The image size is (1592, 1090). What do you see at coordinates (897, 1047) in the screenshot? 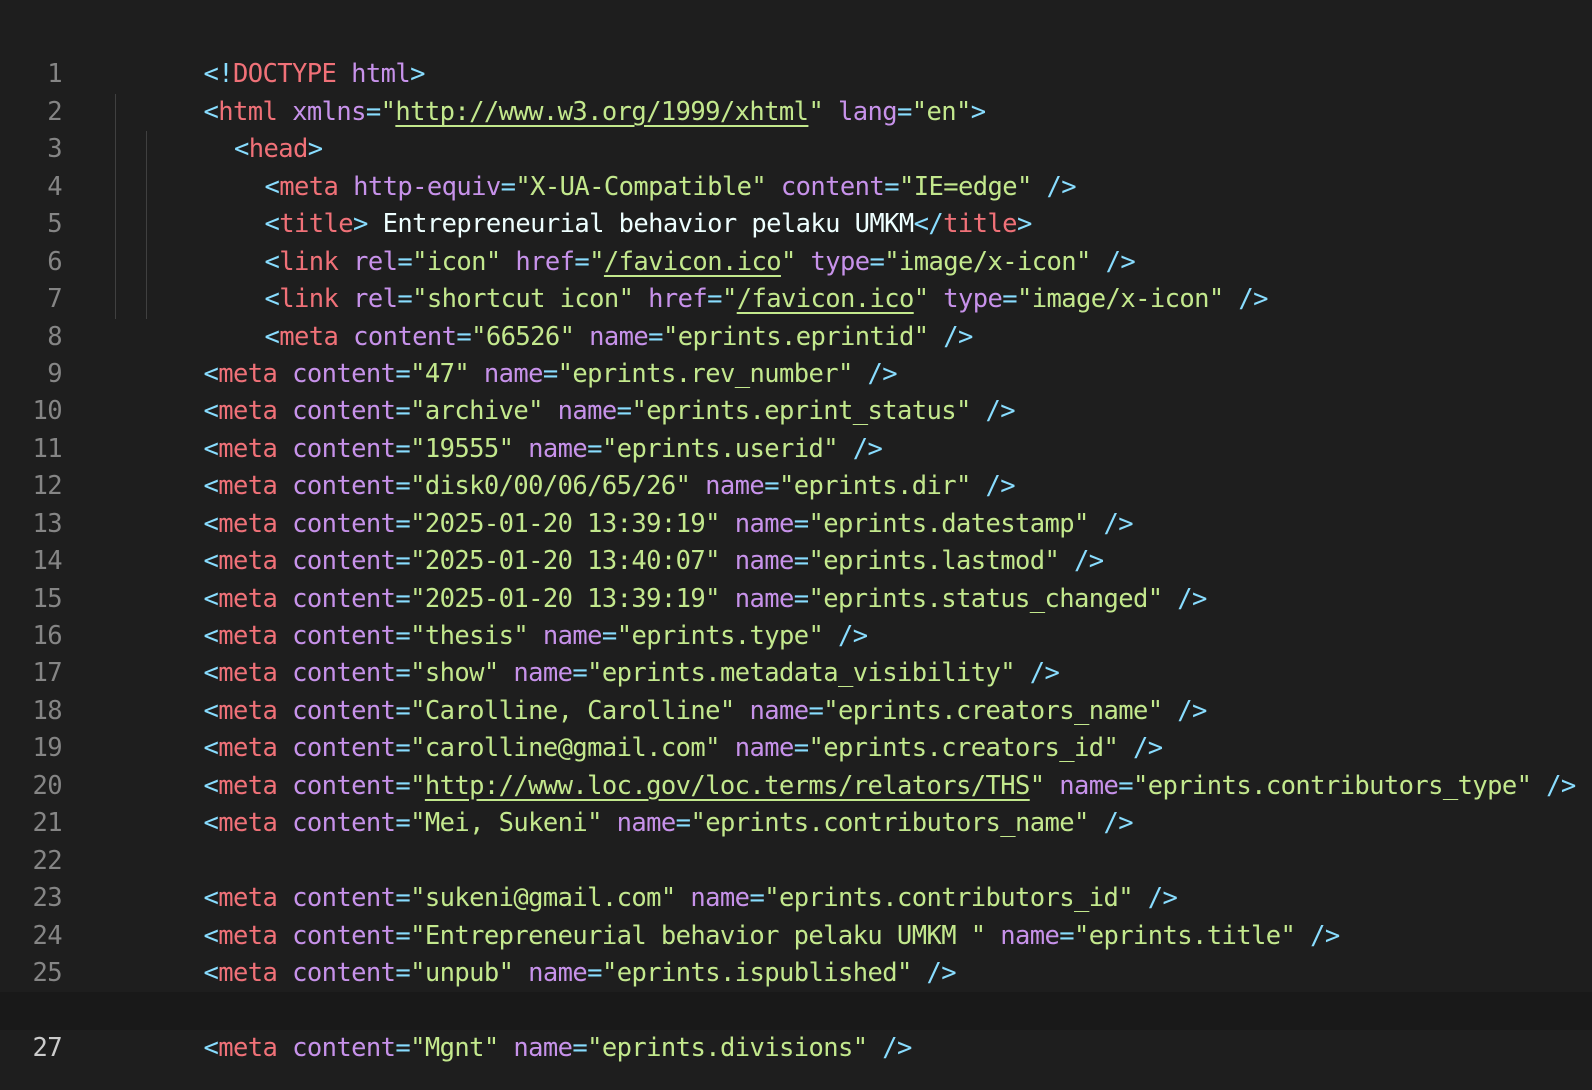
I see `bracket-token: />` at bounding box center [897, 1047].